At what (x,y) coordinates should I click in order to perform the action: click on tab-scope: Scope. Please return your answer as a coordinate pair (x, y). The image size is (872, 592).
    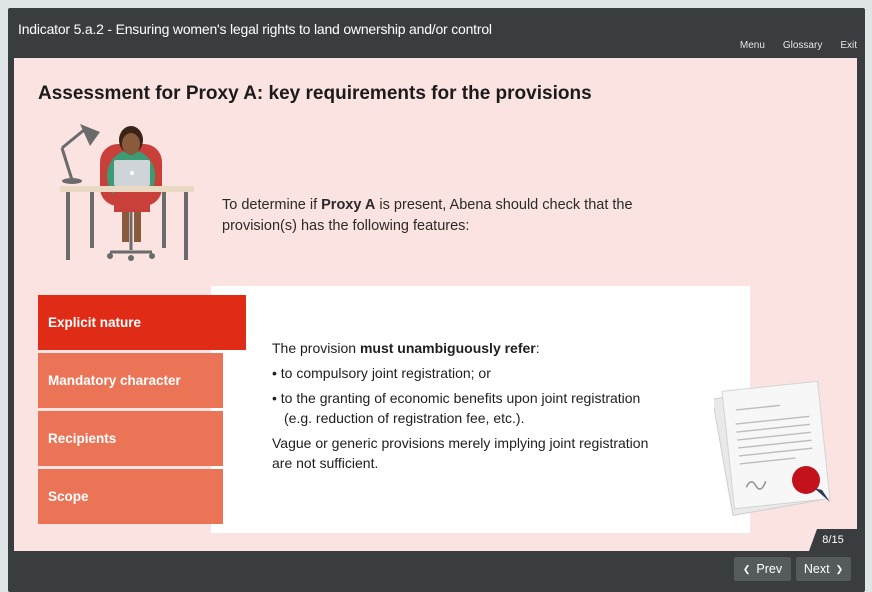
    Looking at the image, I should click on (130, 496).